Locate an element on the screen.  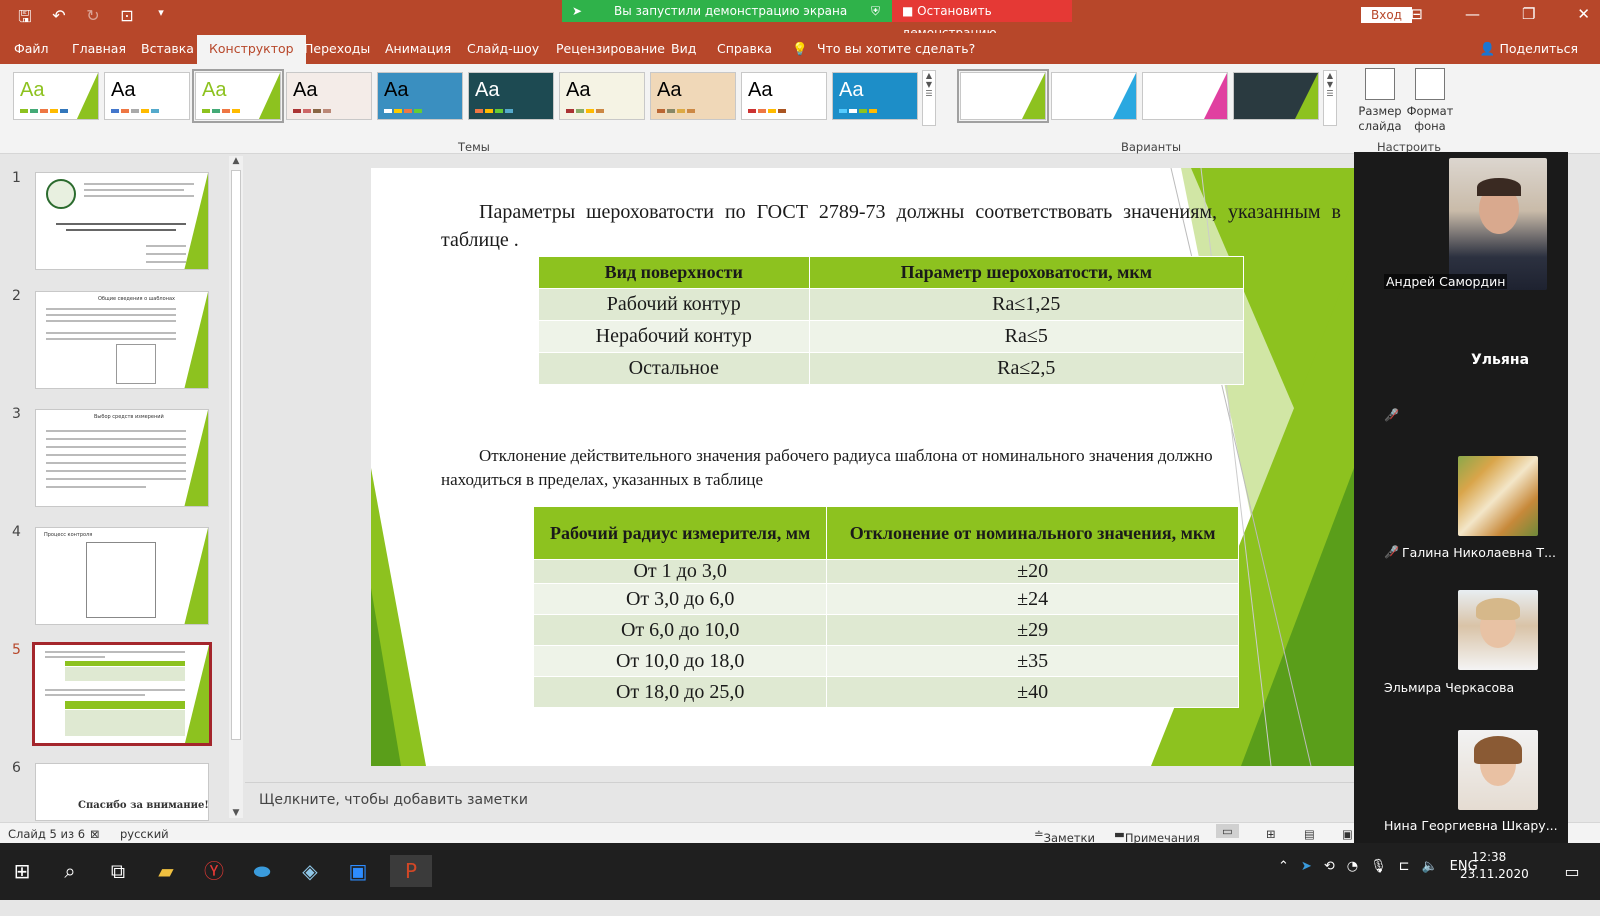
slide-number: 3 is located at coordinates (16, 414).